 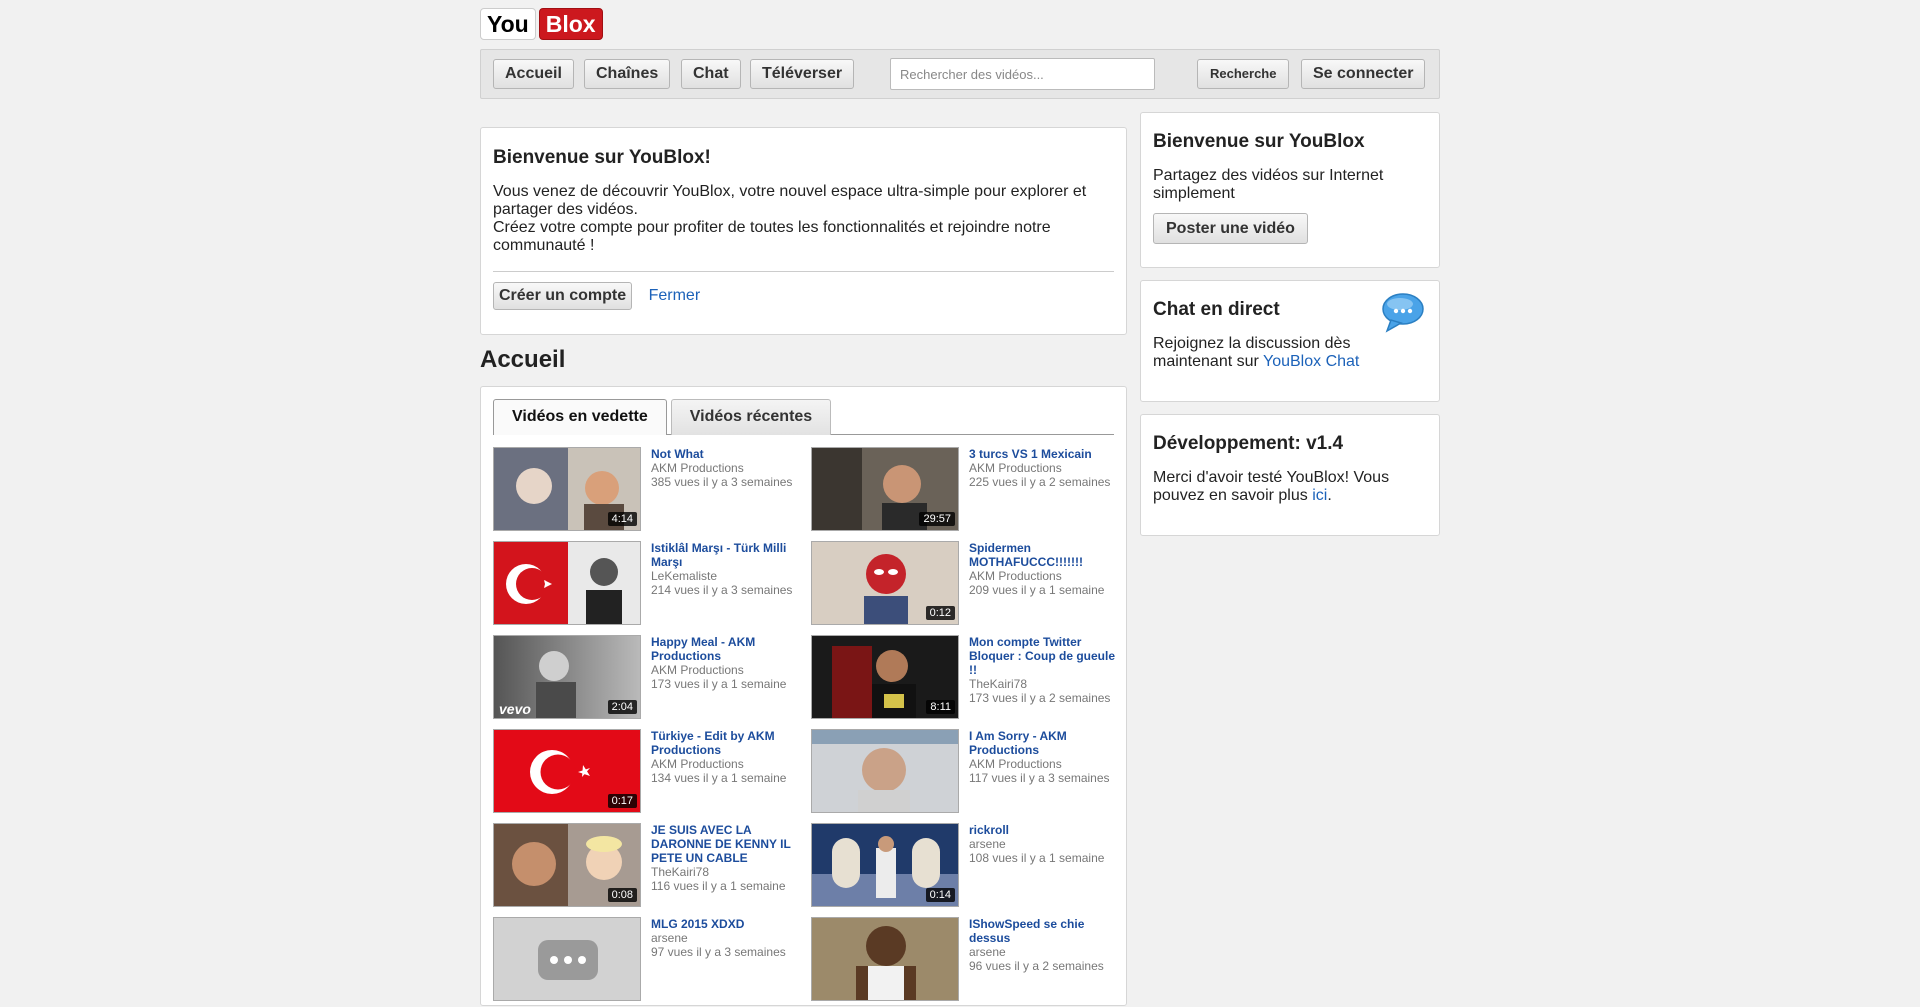 What do you see at coordinates (937, 519) in the screenshot?
I see `video-duration: 29:57` at bounding box center [937, 519].